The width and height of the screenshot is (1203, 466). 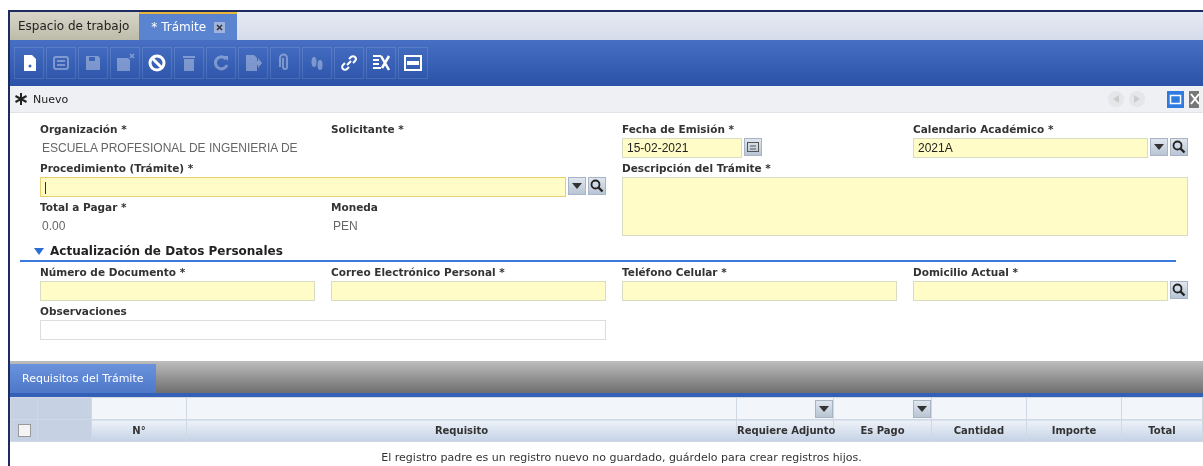 What do you see at coordinates (113, 272) in the screenshot?
I see `field-label: Número de Documento *` at bounding box center [113, 272].